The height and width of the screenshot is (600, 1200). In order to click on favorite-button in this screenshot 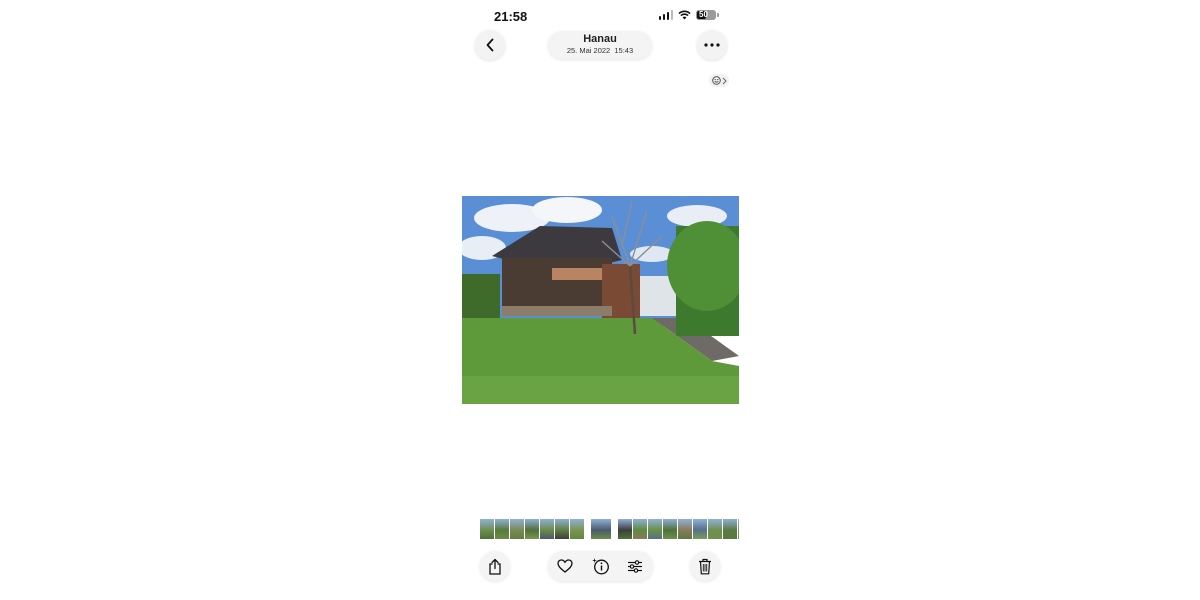, I will do `click(565, 566)`.